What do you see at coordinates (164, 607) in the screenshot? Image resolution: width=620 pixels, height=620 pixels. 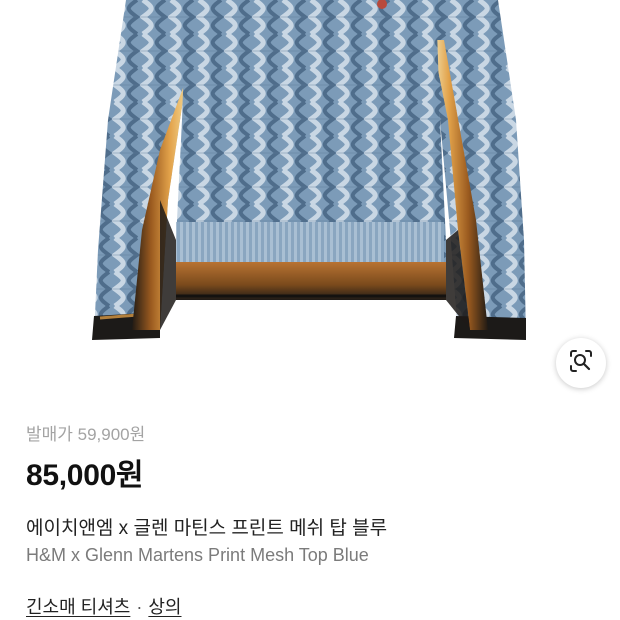 I see `category-link-tops: 상의` at bounding box center [164, 607].